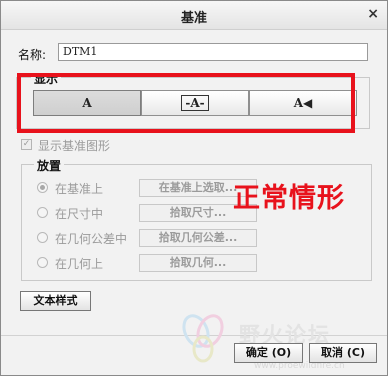 This screenshot has height=376, width=388. What do you see at coordinates (91, 239) in the screenshot?
I see `radio-in-gtol-label: 在几何公差中` at bounding box center [91, 239].